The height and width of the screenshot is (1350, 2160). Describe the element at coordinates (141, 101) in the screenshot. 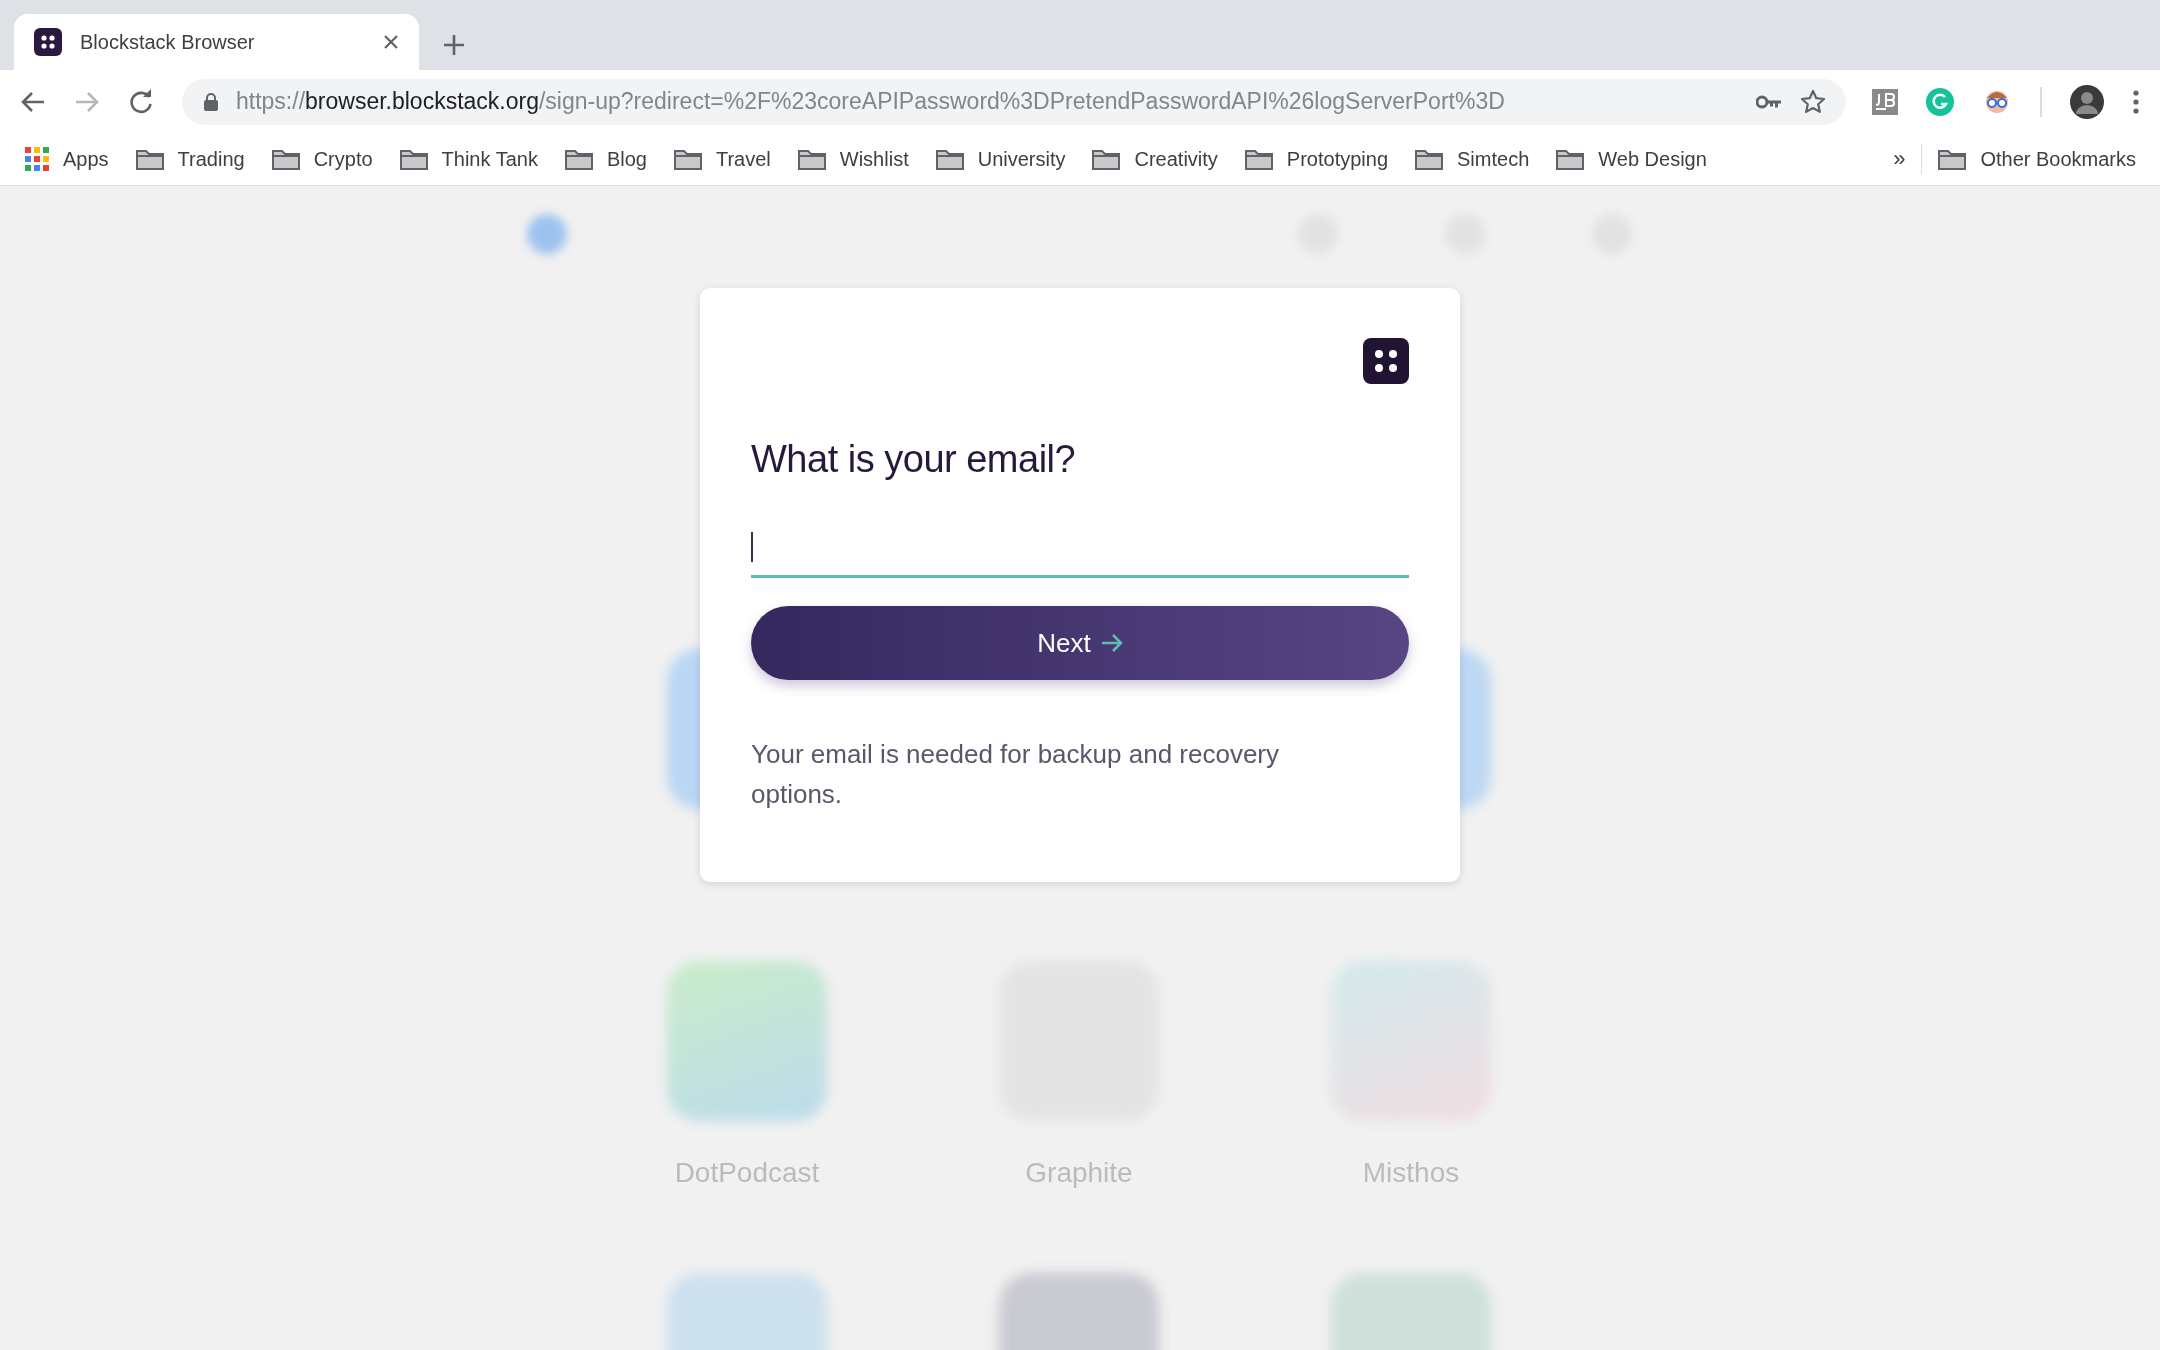

I see `reload-icon` at that location.